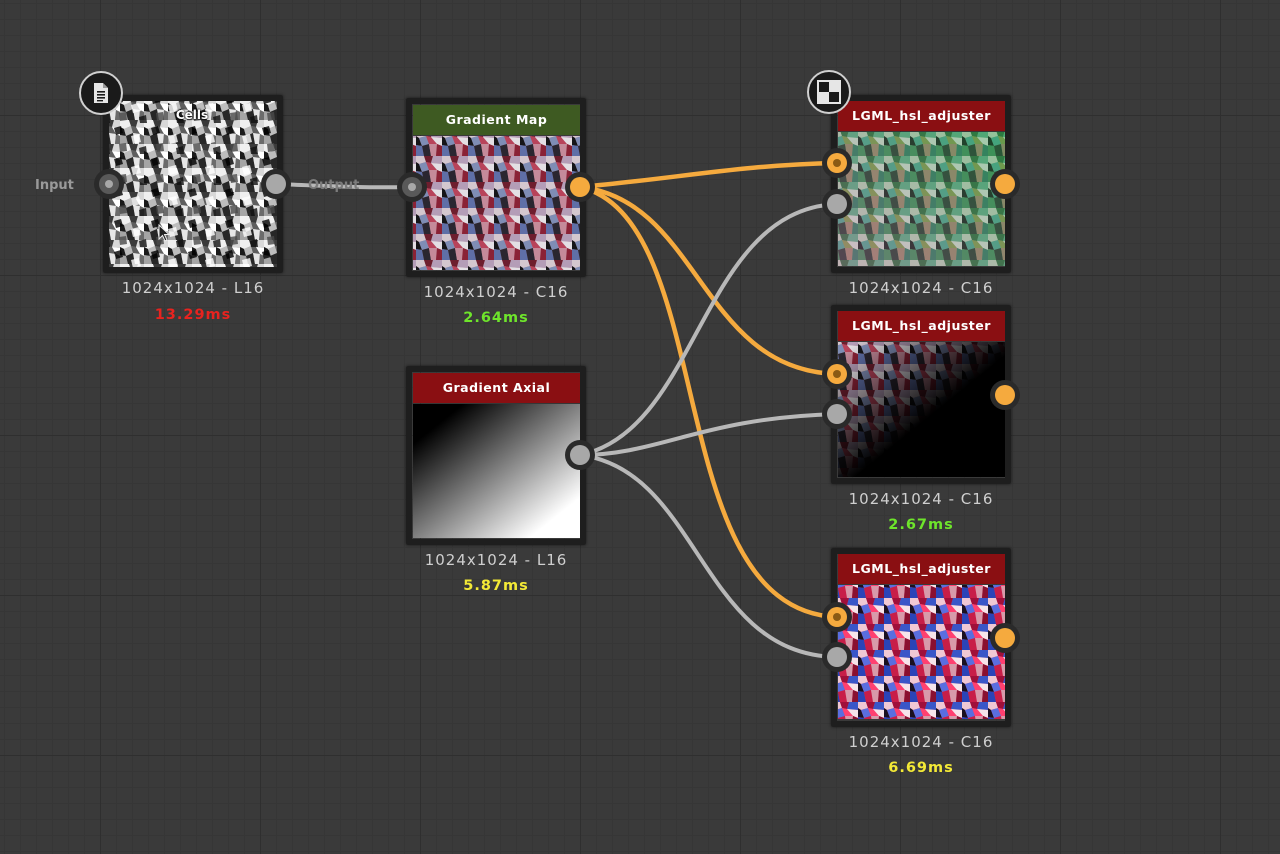 This screenshot has width=1280, height=854. Describe the element at coordinates (921, 569) in the screenshot. I see `hsl3-title: LGML_hsl_adjuster` at that location.